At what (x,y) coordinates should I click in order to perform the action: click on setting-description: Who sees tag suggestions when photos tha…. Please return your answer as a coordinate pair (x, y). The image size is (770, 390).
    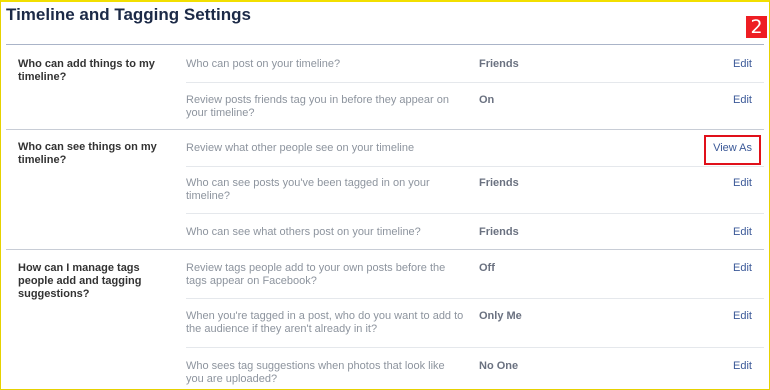
    Looking at the image, I should click on (315, 372).